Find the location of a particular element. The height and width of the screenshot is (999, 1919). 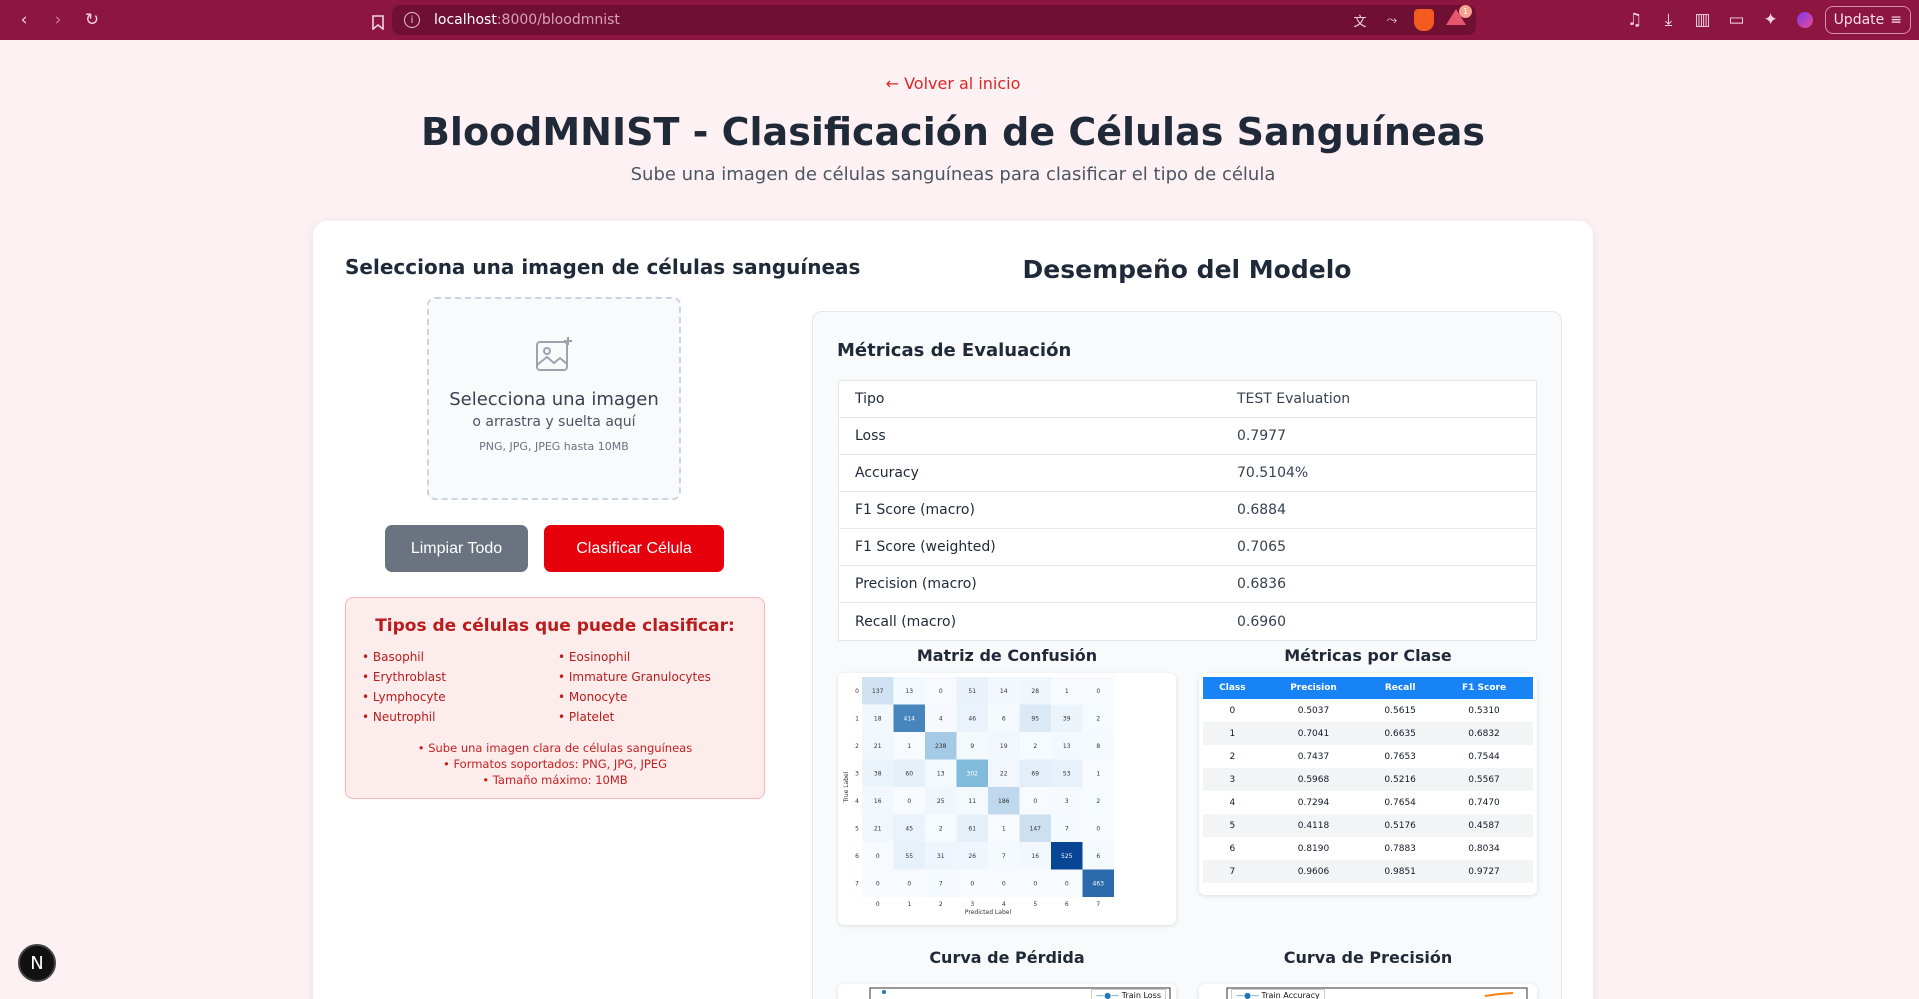

table-cell: 3 is located at coordinates (1232, 779).